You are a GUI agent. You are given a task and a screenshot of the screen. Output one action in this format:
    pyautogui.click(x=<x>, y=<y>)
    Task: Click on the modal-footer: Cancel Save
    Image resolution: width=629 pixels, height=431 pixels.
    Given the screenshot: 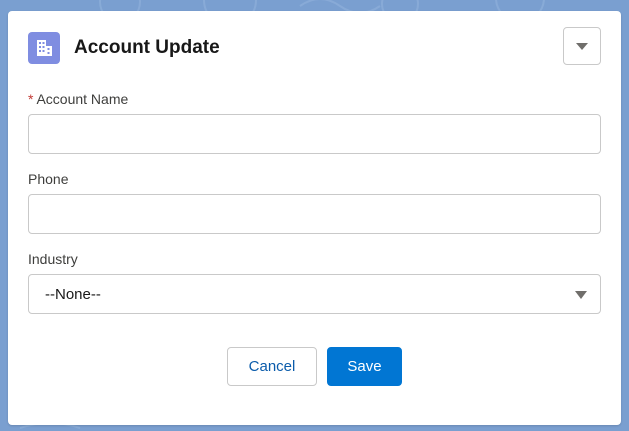 What is the action you would take?
    pyautogui.click(x=314, y=367)
    